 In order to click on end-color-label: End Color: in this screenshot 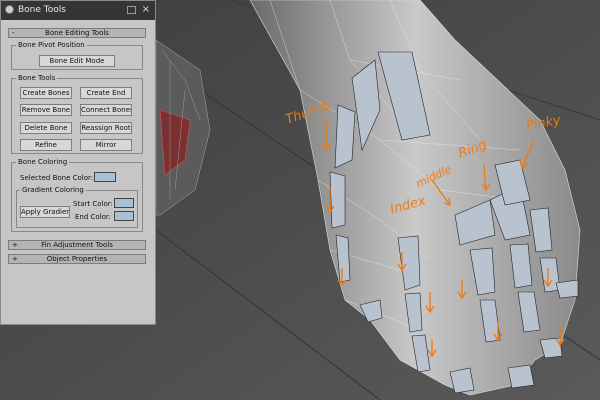, I will do `click(93, 217)`.